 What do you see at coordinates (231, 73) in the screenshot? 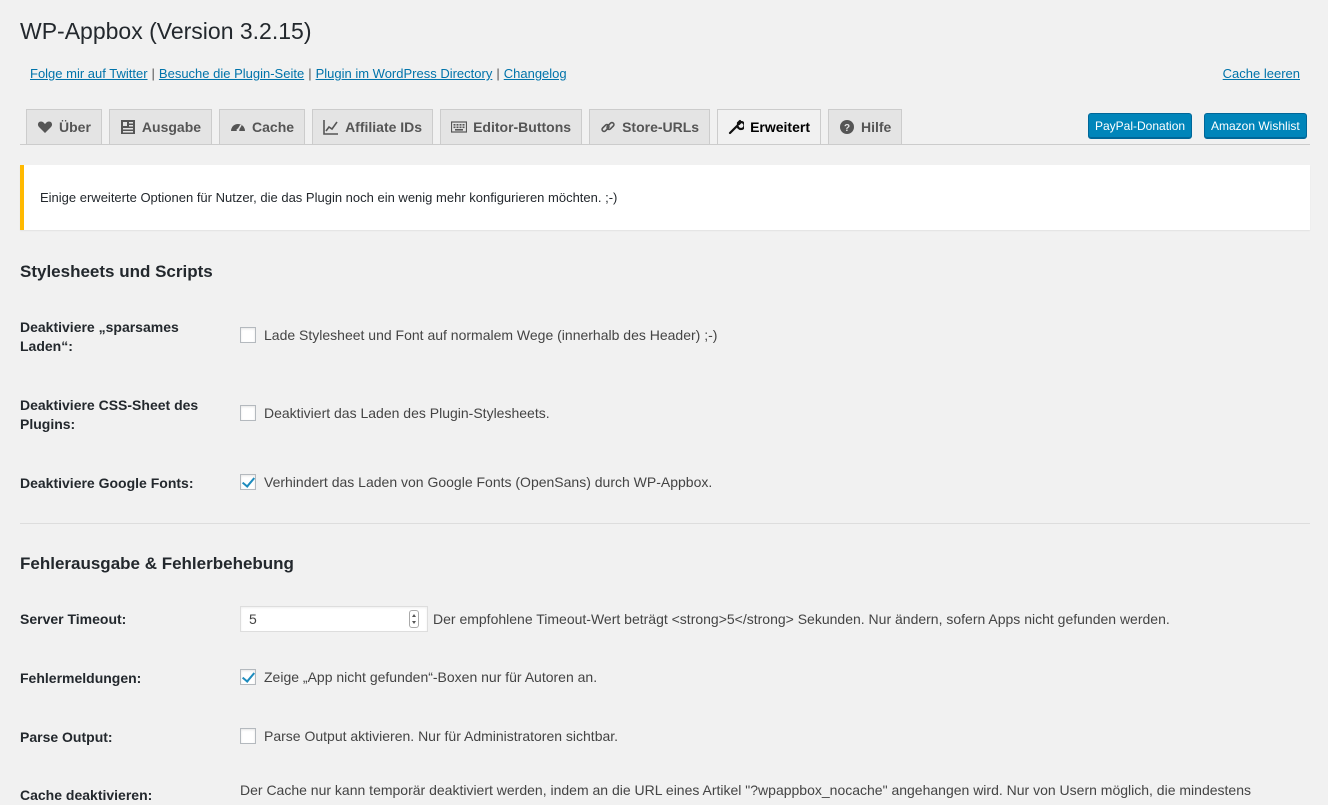
I see `plugin-page-link: Besuche die Plugin-Seite` at bounding box center [231, 73].